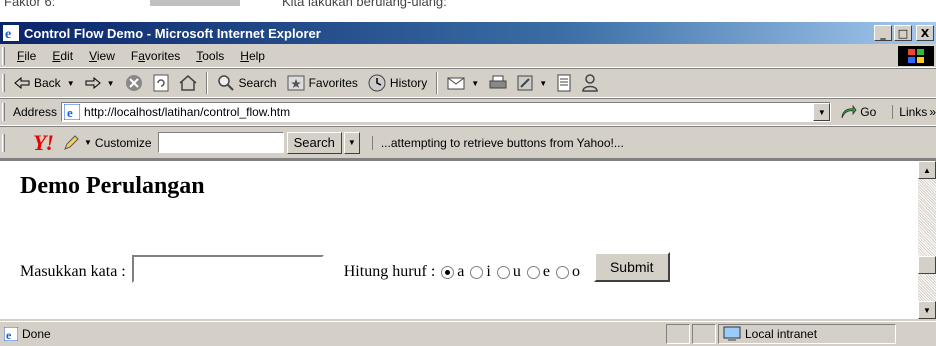 The image size is (936, 346). What do you see at coordinates (26, 56) in the screenshot?
I see `menu-file: File` at bounding box center [26, 56].